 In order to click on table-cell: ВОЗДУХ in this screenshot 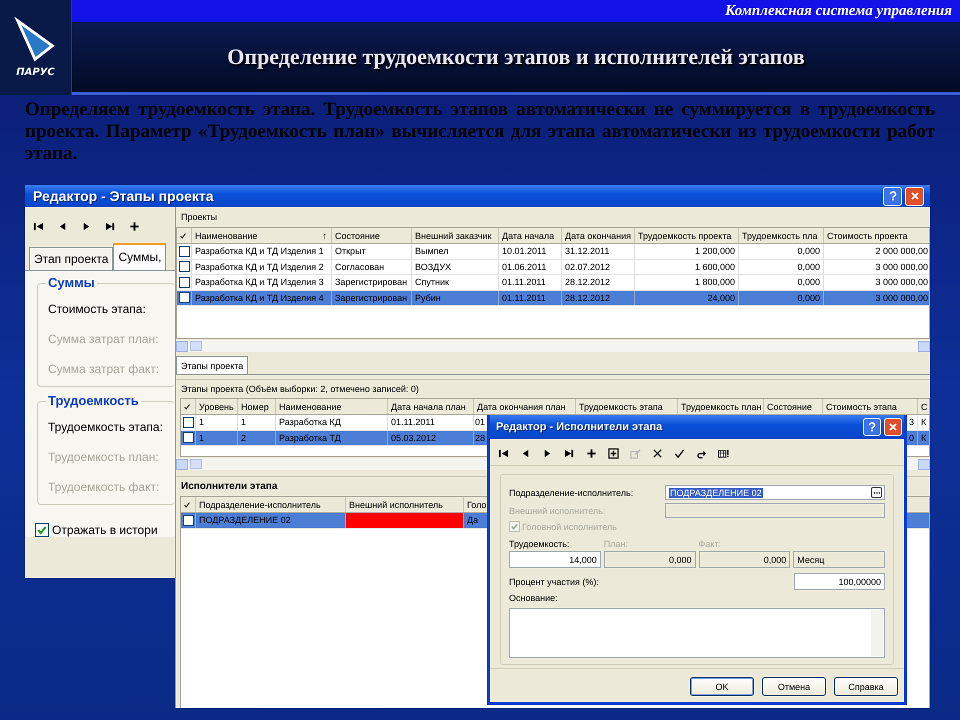, I will do `click(455, 267)`.